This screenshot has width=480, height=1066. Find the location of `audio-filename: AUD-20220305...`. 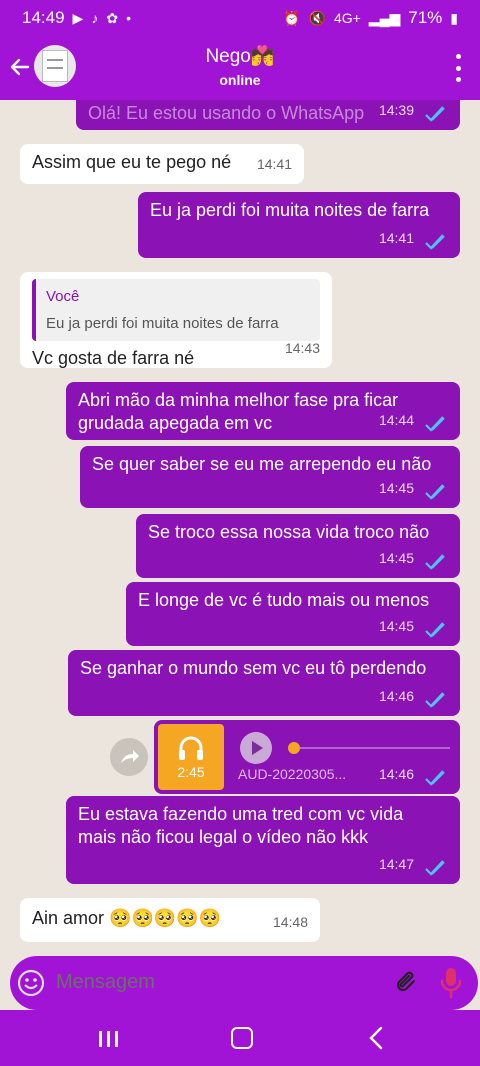

audio-filename: AUD-20220305... is located at coordinates (292, 774).